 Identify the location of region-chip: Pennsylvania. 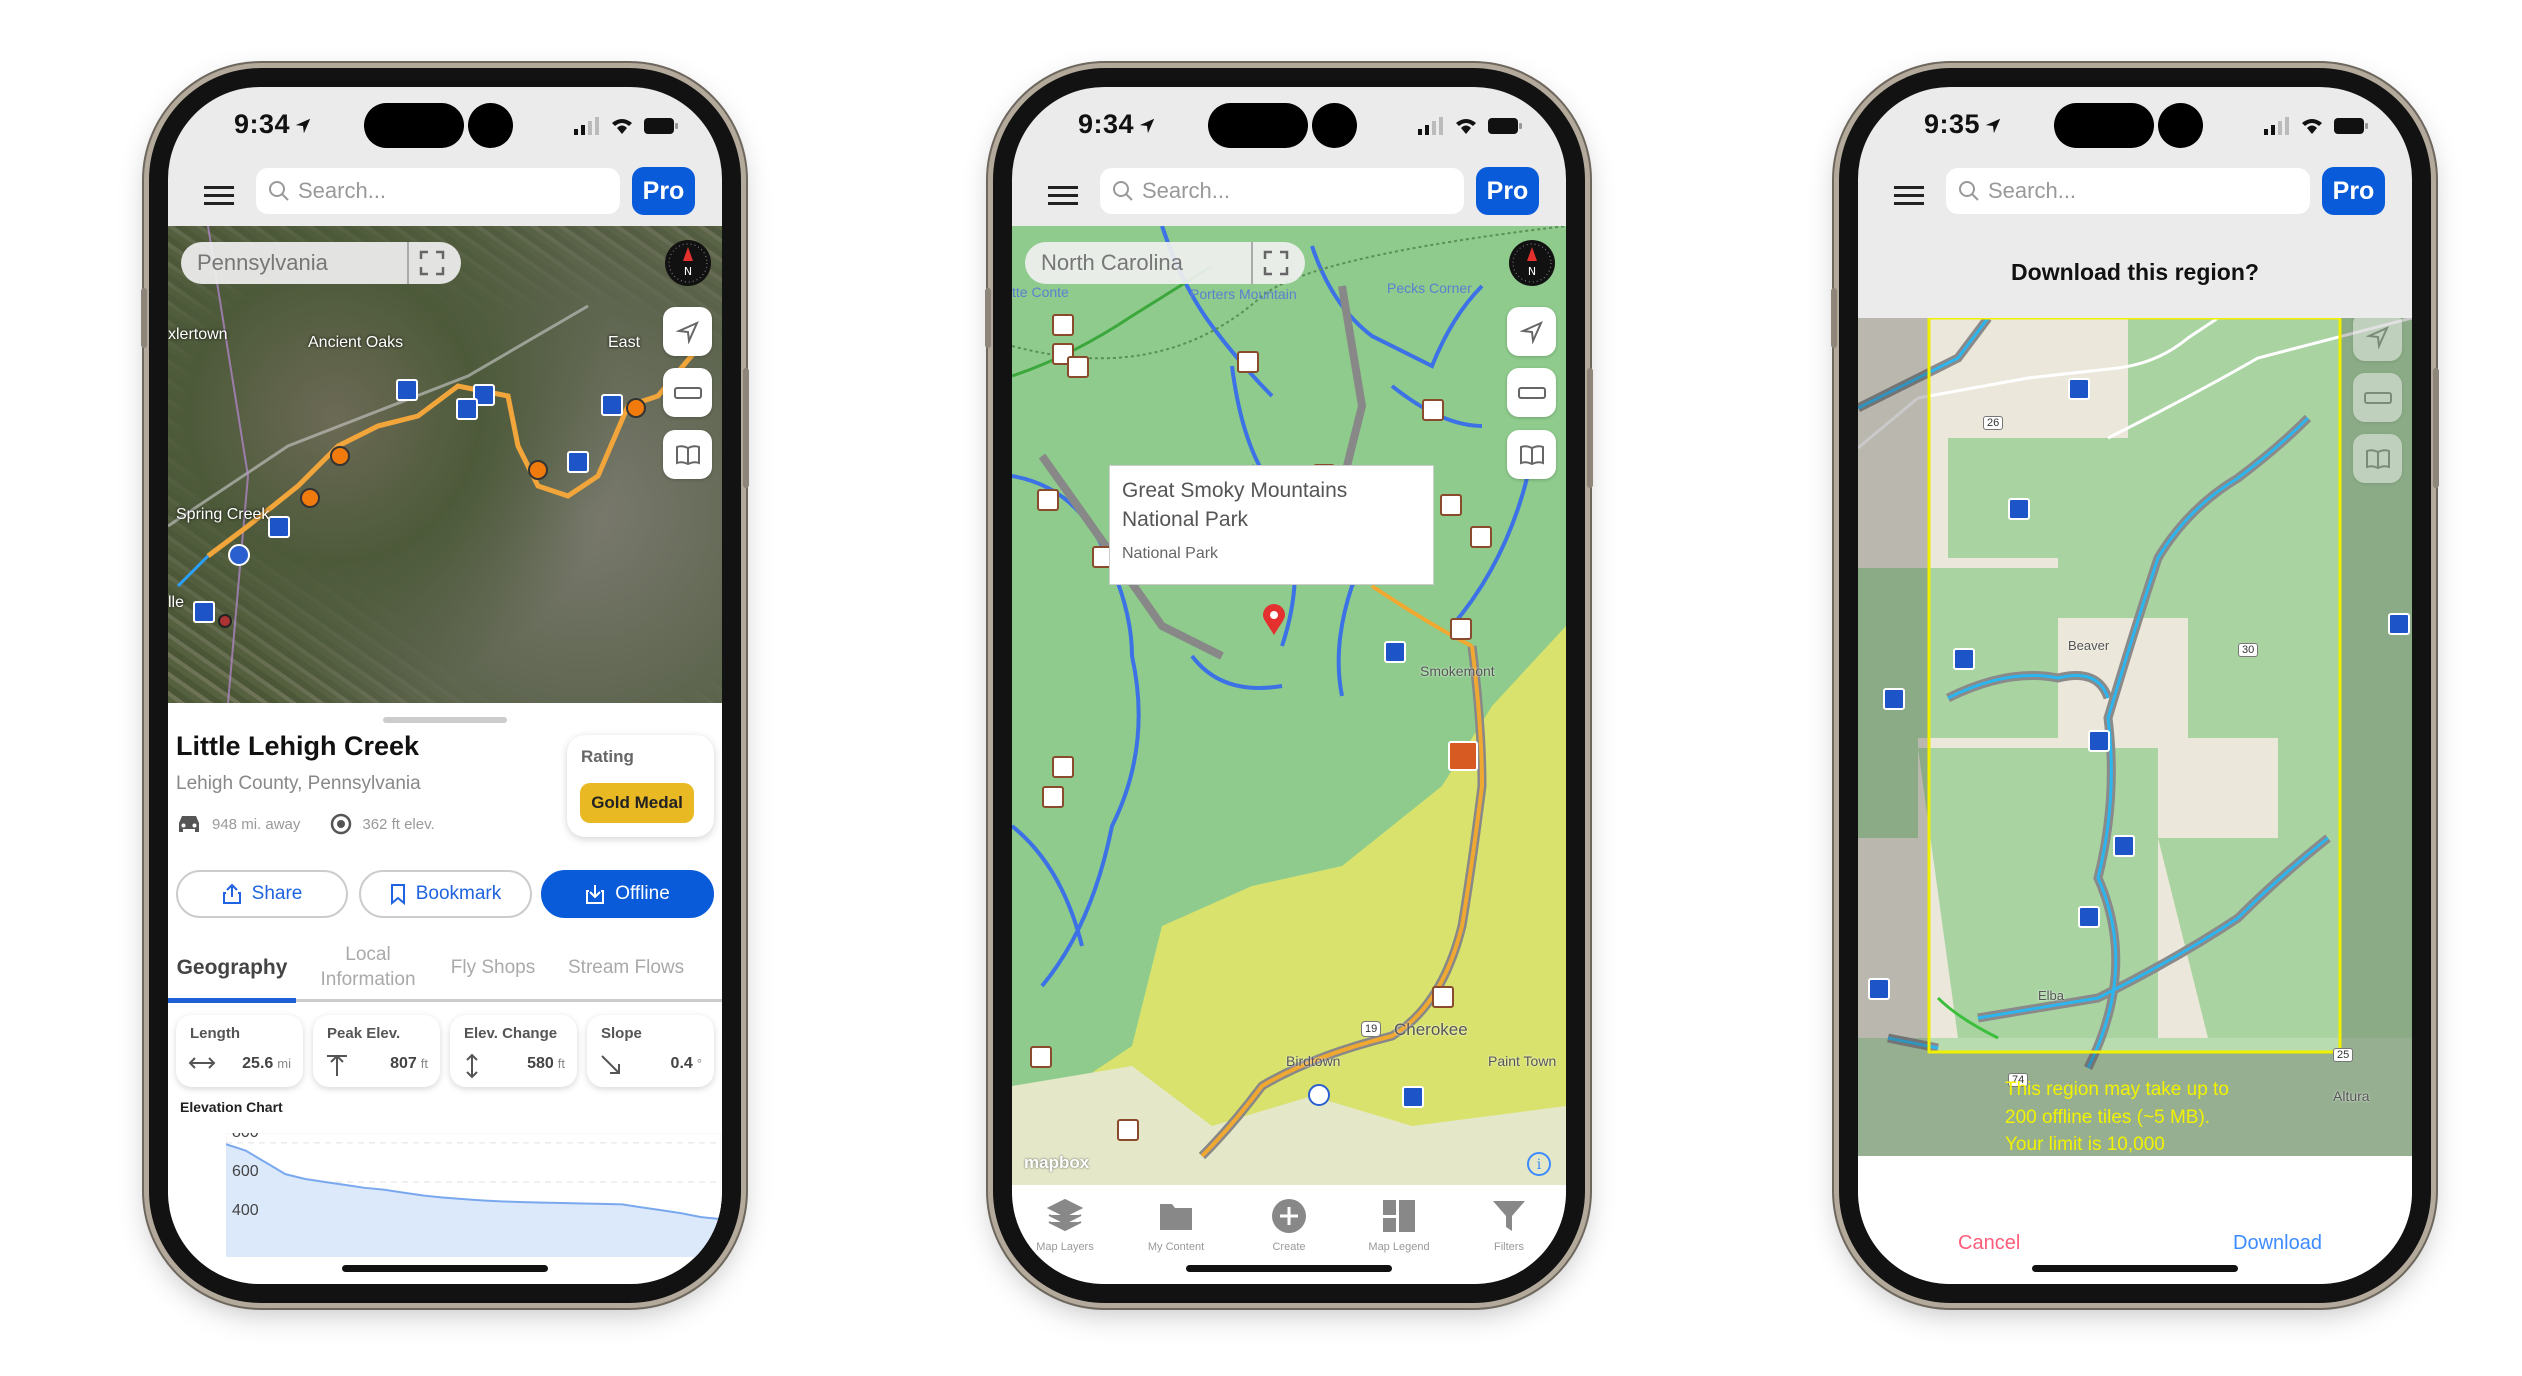
(321, 263).